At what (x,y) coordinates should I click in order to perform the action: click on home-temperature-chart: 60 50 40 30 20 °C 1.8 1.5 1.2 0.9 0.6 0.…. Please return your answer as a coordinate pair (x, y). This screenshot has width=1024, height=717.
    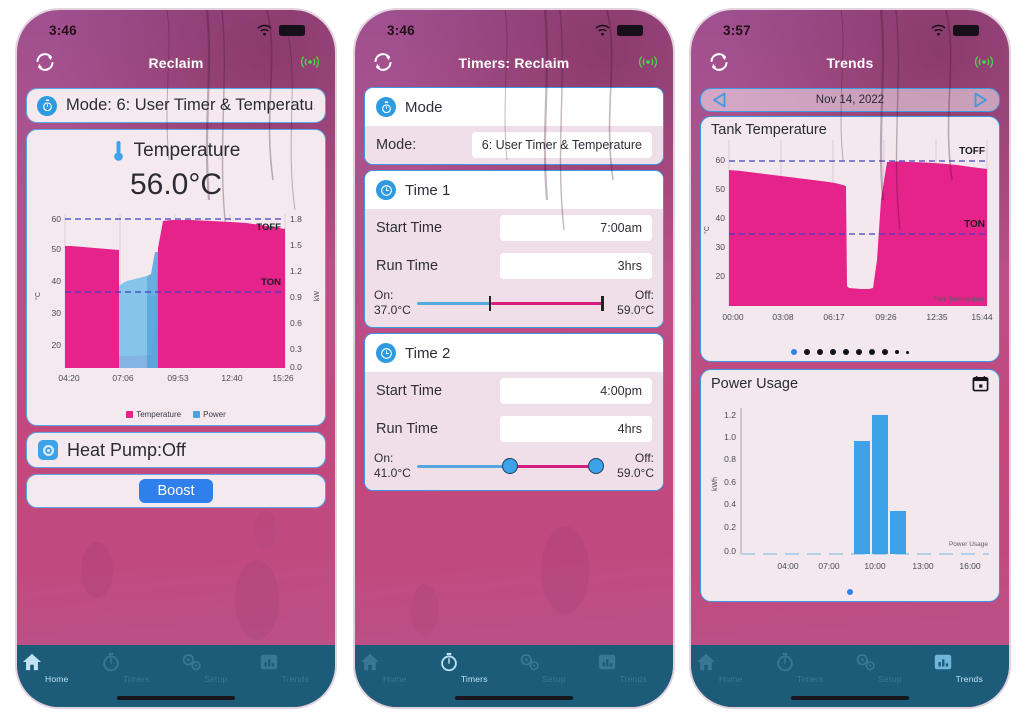
    Looking at the image, I should click on (176, 316).